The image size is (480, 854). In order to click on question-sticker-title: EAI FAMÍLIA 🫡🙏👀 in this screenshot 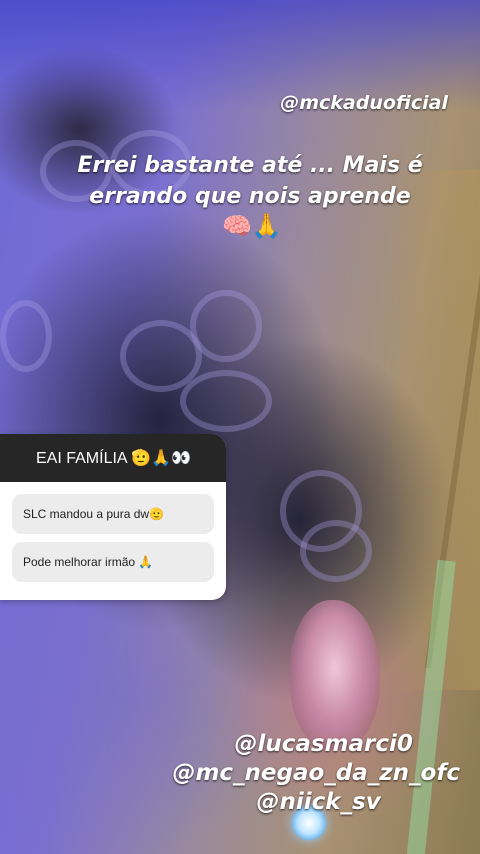, I will do `click(113, 458)`.